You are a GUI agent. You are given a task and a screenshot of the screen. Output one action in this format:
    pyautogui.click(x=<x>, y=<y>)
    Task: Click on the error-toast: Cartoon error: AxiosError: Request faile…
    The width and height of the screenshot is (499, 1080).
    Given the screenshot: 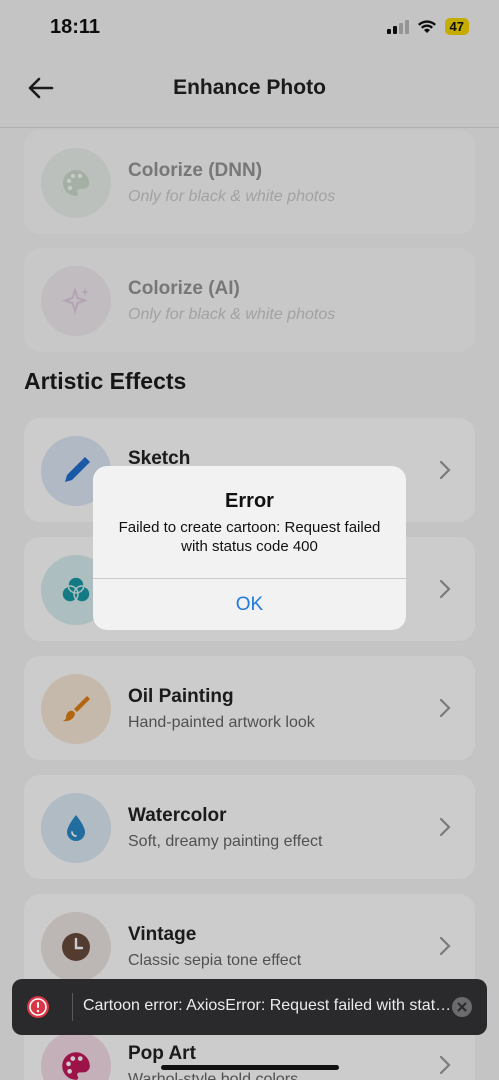 What is the action you would take?
    pyautogui.click(x=249, y=1007)
    